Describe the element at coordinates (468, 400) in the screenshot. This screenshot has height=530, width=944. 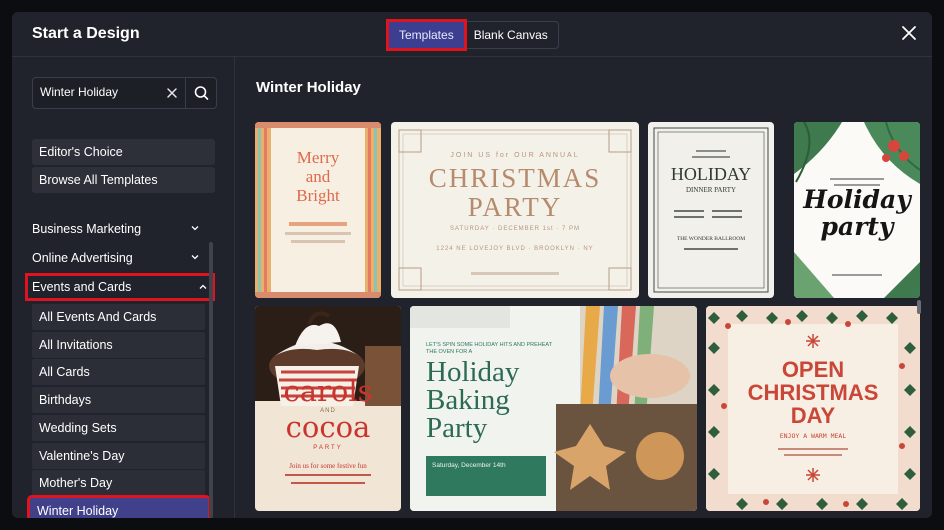
I see `card-text: Baking` at that location.